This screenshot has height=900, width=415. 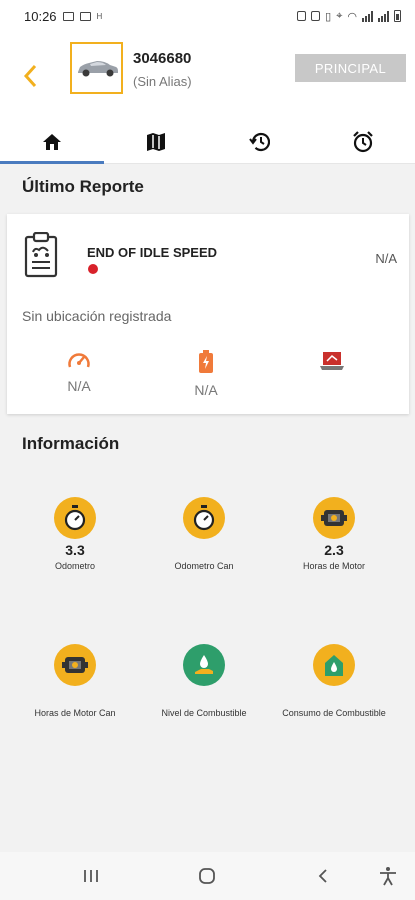 What do you see at coordinates (79, 386) in the screenshot?
I see `speed-value: N/A` at bounding box center [79, 386].